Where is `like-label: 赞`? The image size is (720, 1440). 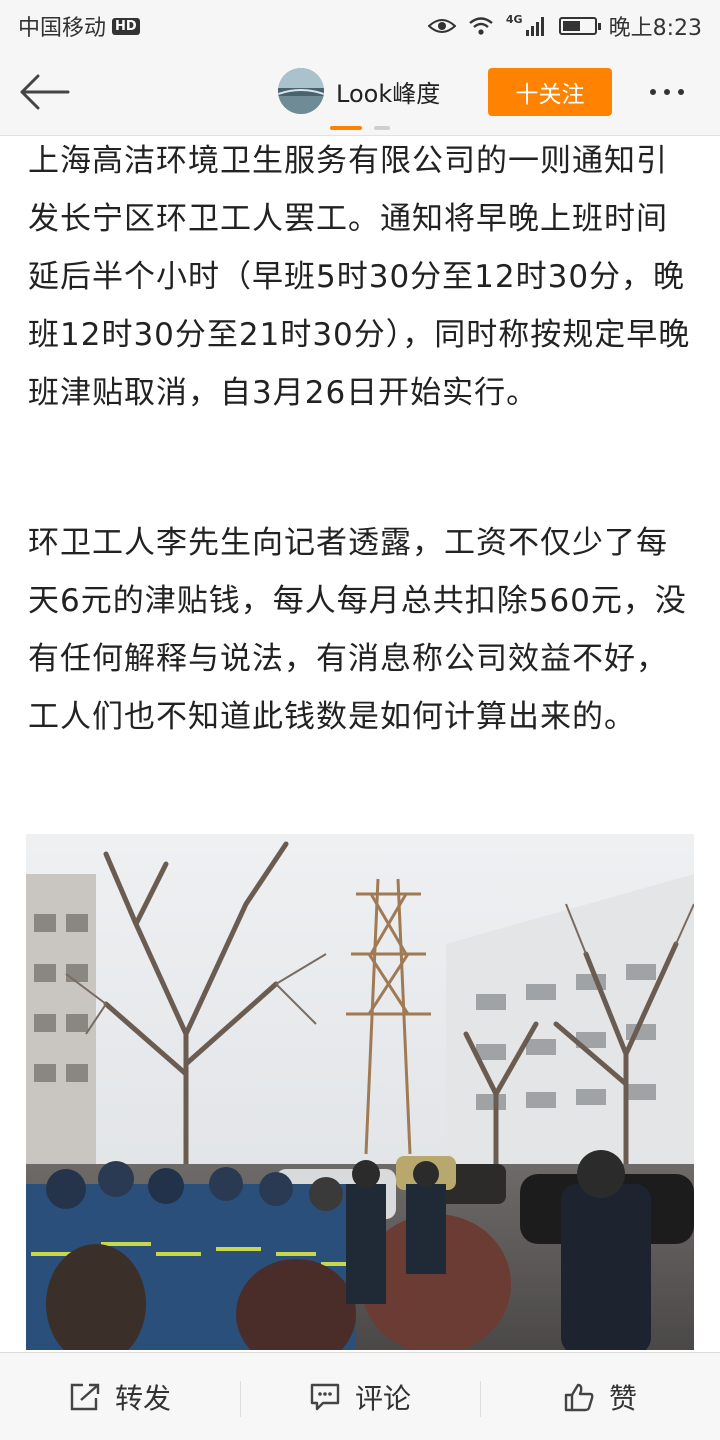
like-label: 赞 is located at coordinates (622, 1398).